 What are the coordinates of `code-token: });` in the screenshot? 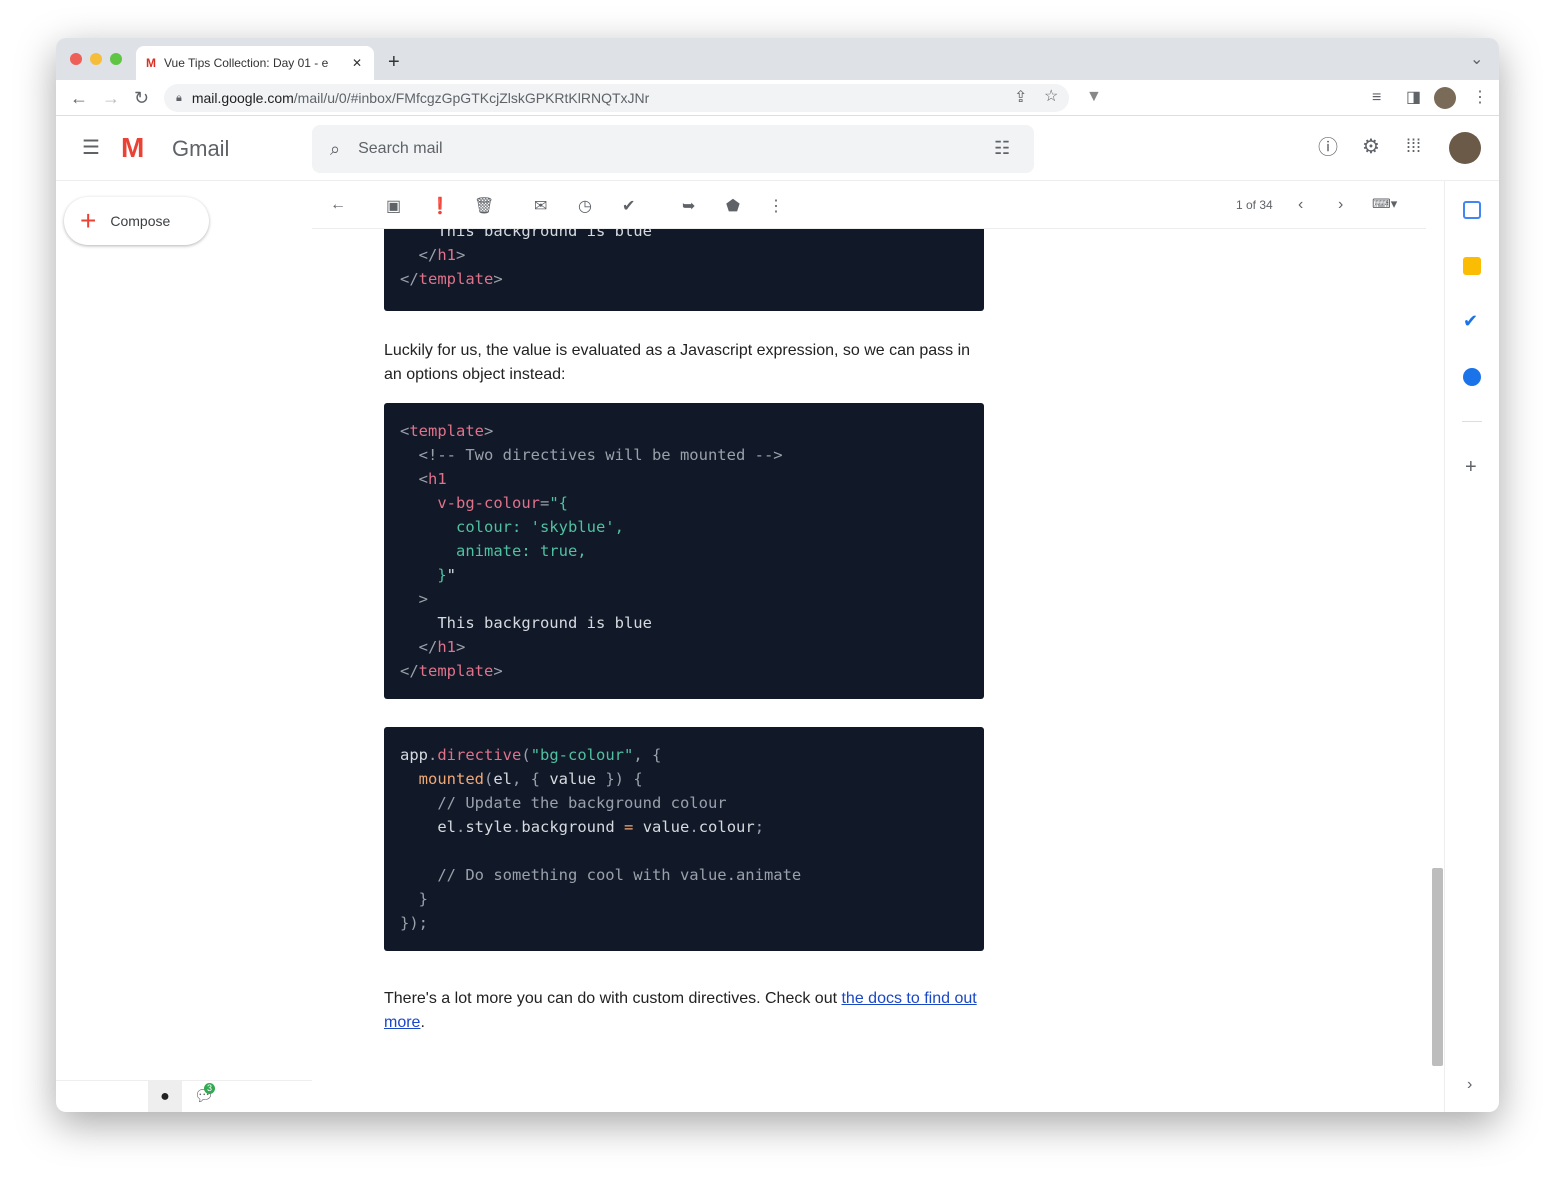 It's located at (414, 923).